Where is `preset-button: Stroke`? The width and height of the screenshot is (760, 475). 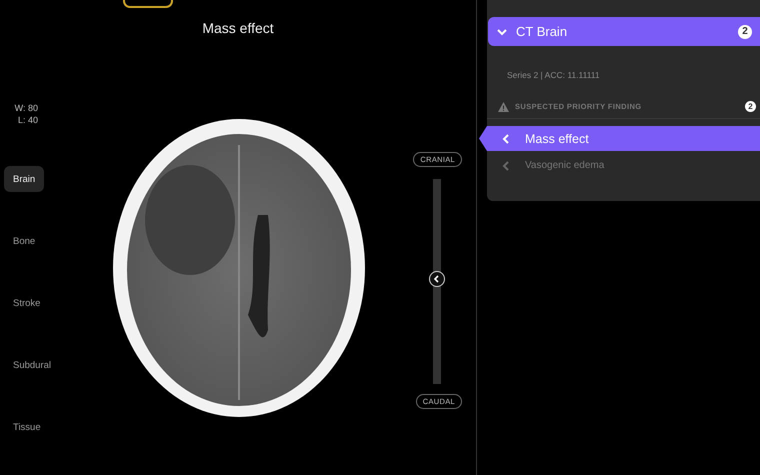 preset-button: Stroke is located at coordinates (27, 303).